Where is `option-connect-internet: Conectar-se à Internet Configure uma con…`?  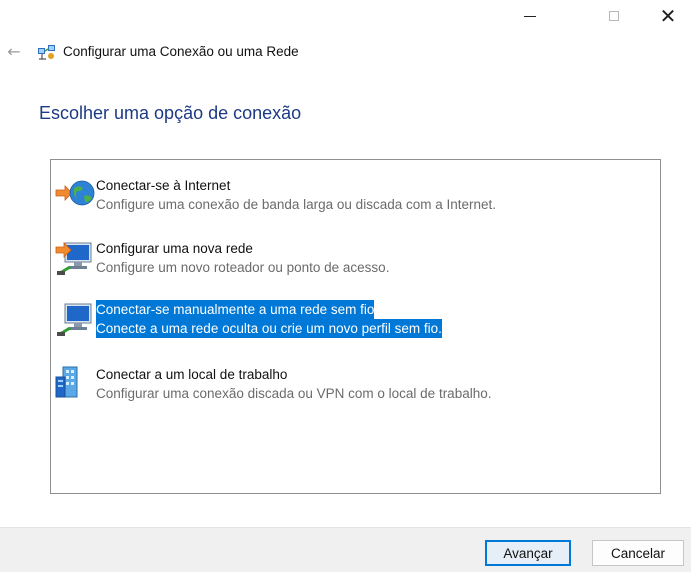 option-connect-internet: Conectar-se à Internet Configure uma con… is located at coordinates (355, 201).